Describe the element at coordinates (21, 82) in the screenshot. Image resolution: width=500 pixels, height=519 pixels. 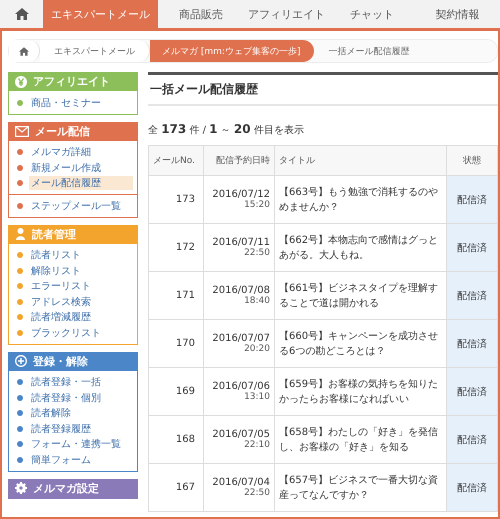
I see `yen-icon` at that location.